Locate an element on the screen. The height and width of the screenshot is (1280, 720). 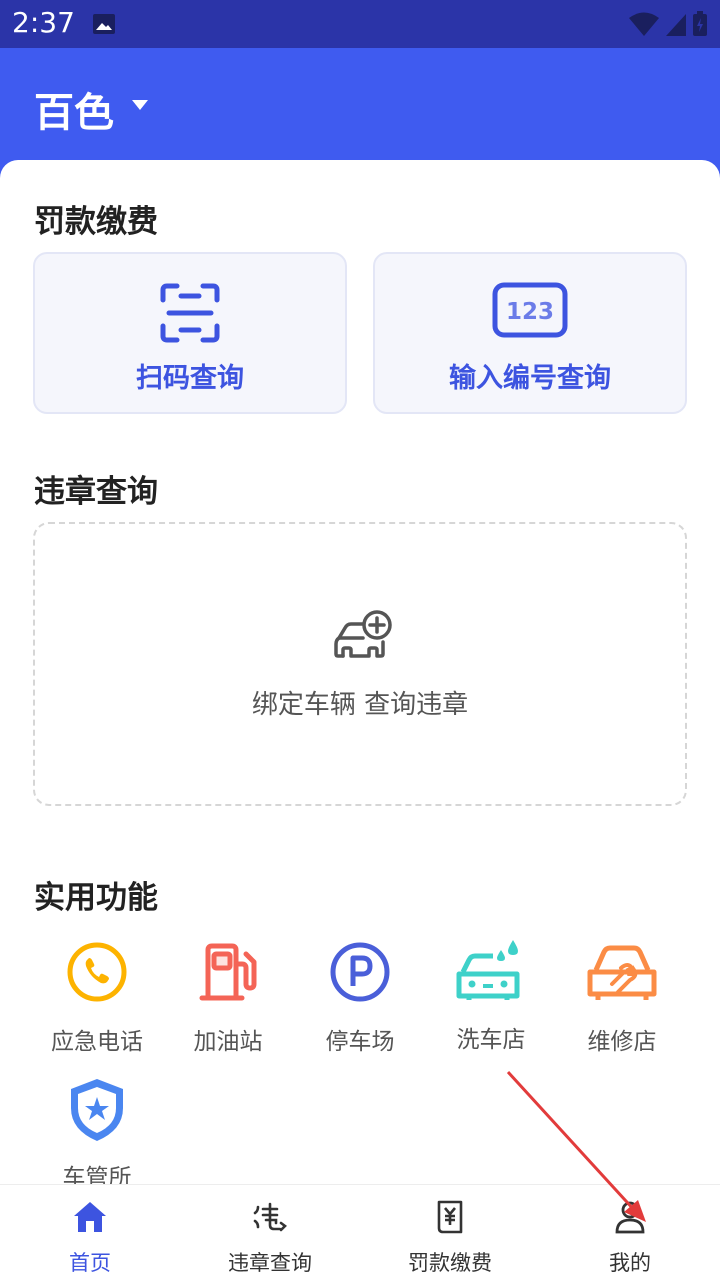
tab-violation-query: 违章查询 is located at coordinates (270, 1232).